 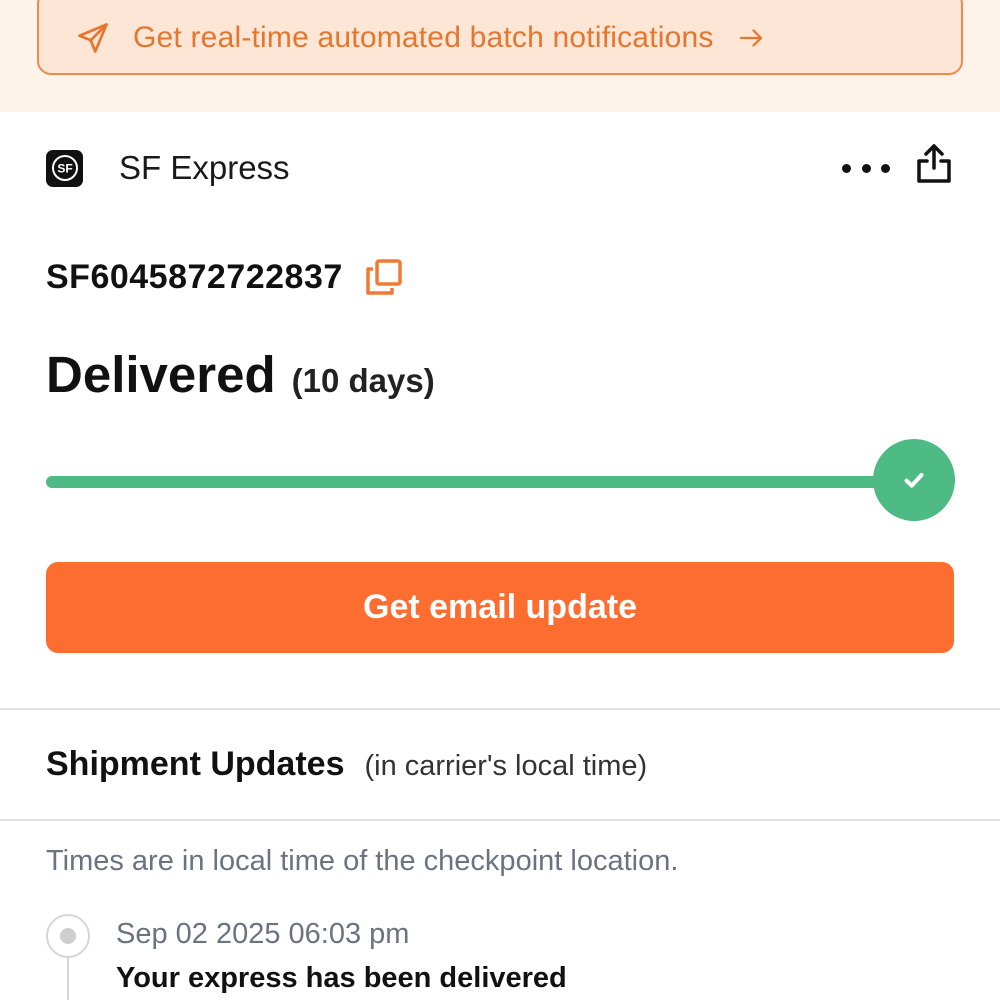 I want to click on delivery-status: Delivered (10 days), so click(x=240, y=374).